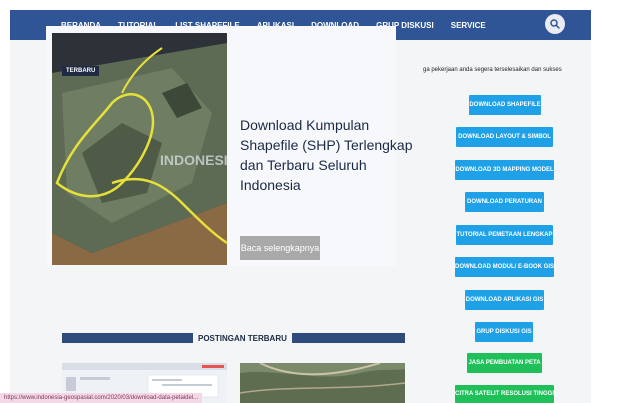 This screenshot has width=619, height=403. I want to click on thumbnail-illustration, so click(322, 383).